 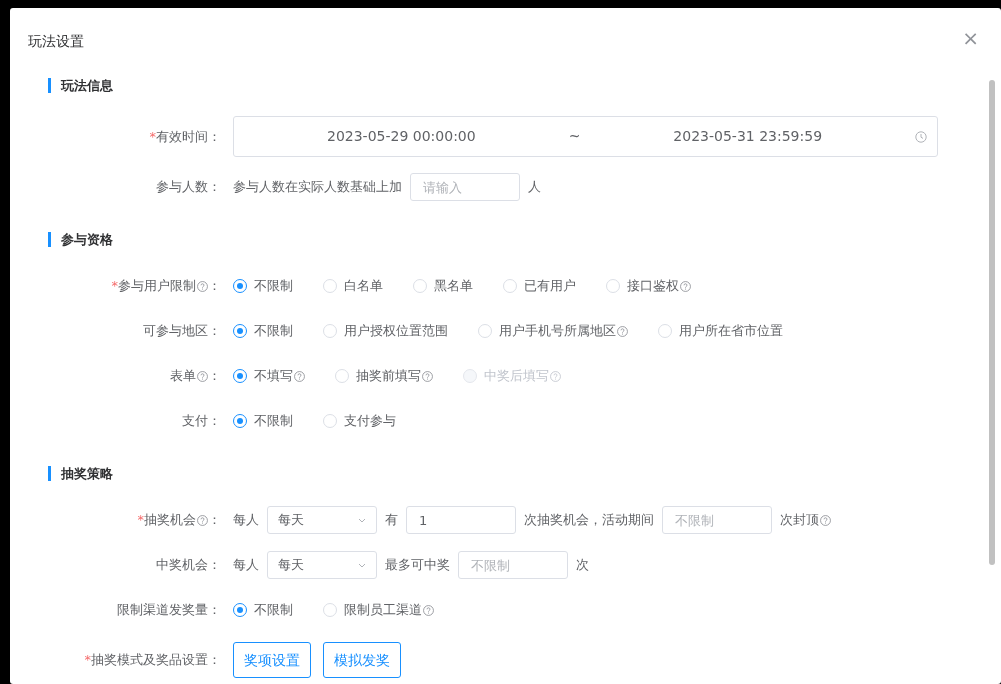 I want to click on inline-text: 次封顶, so click(x=799, y=520).